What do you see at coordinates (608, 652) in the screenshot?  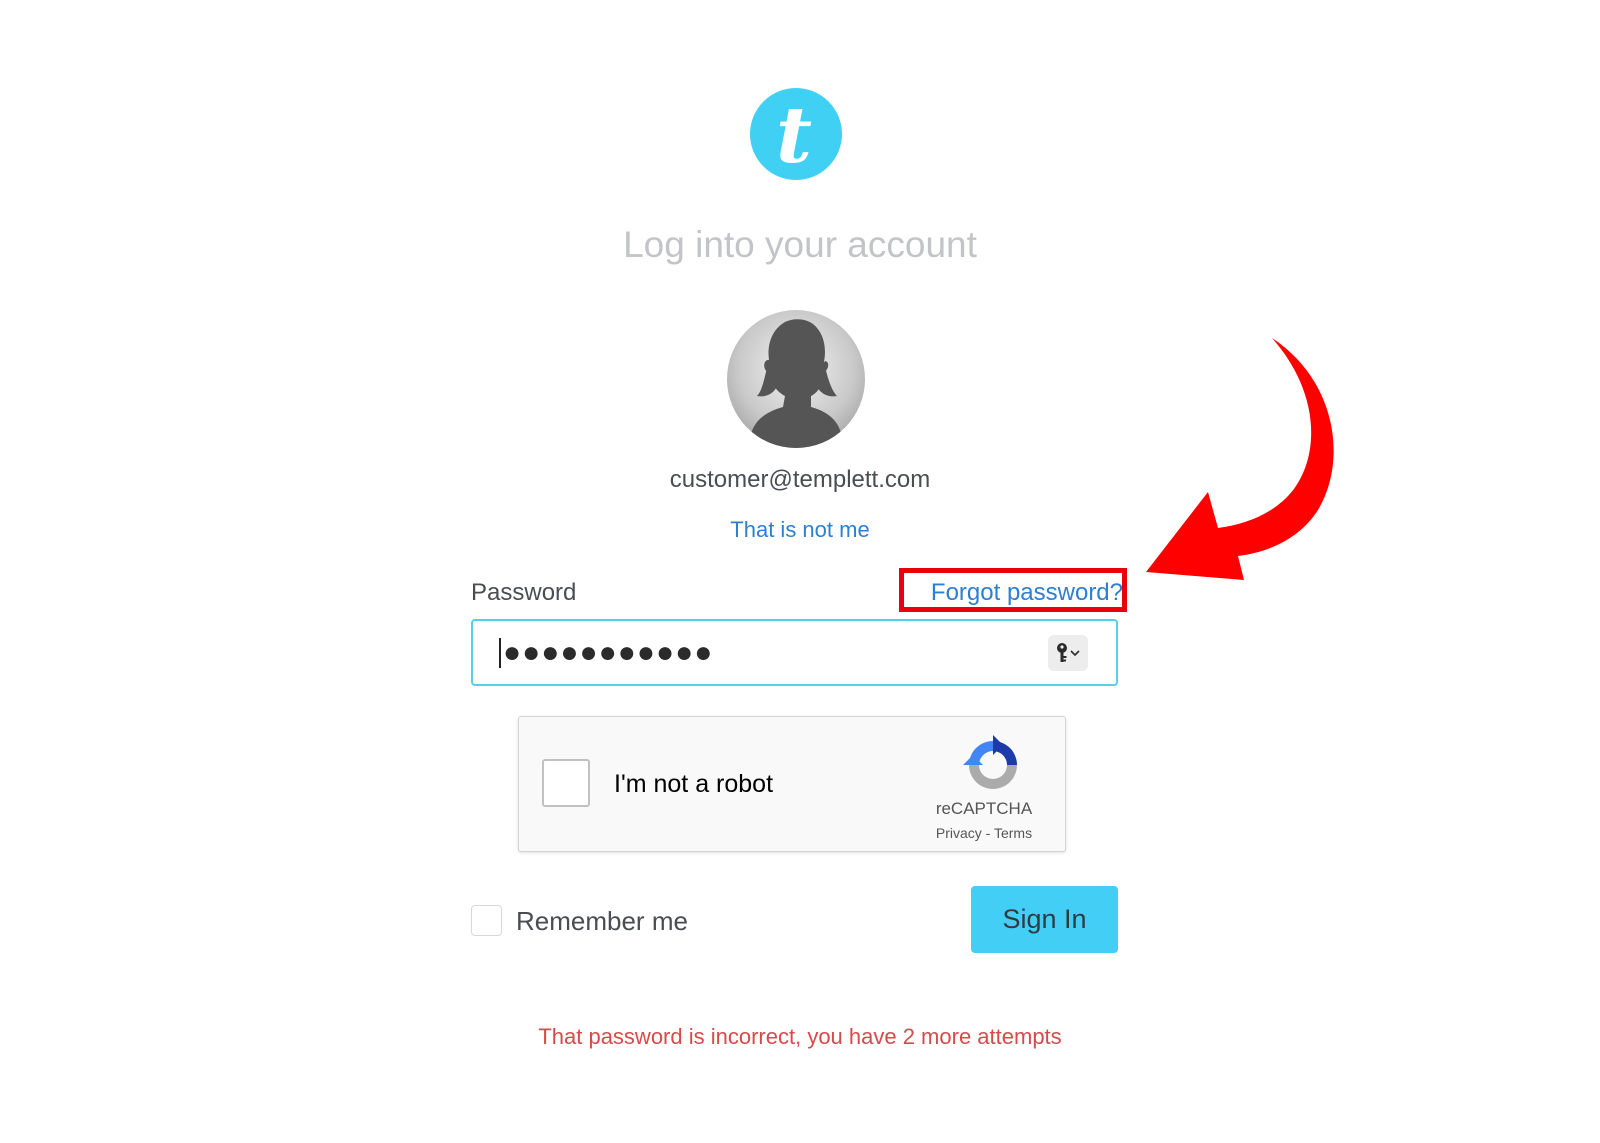 I see `password-masked-value: ●●●●●●●●●●●` at bounding box center [608, 652].